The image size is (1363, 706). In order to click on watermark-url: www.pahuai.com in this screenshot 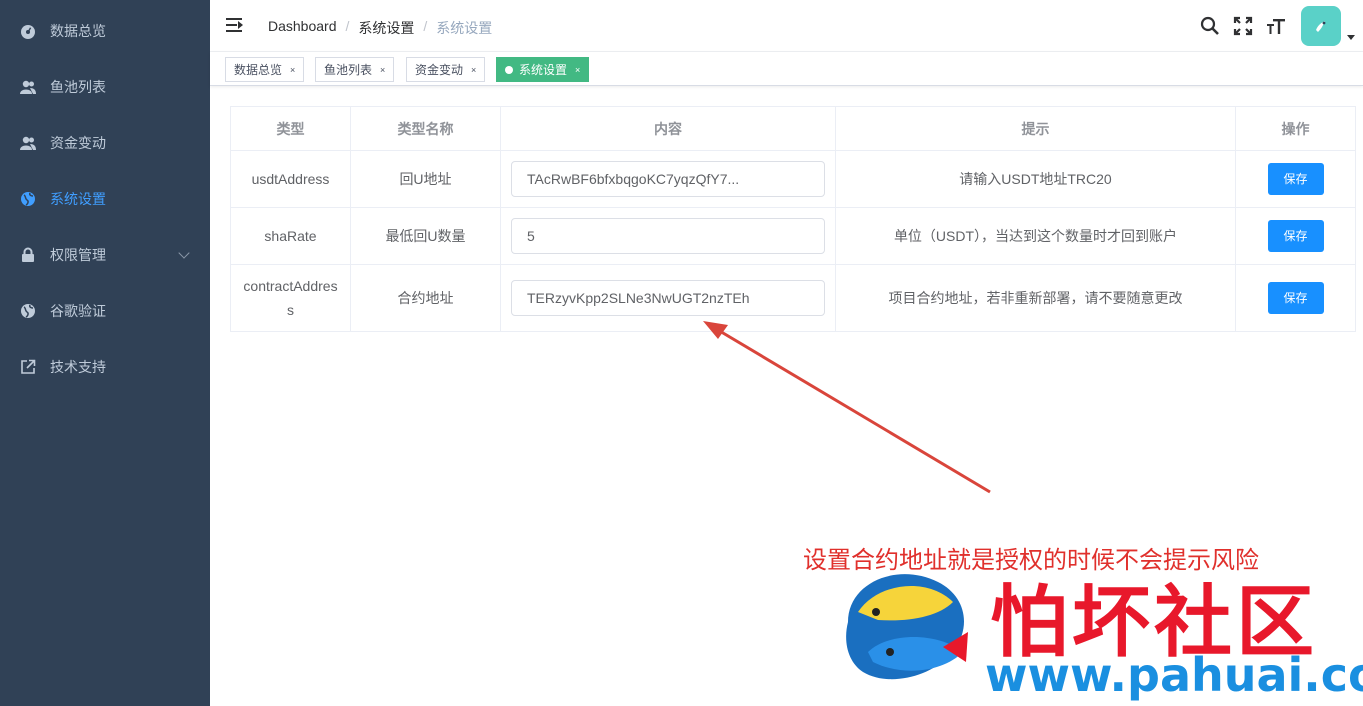, I will do `click(1174, 675)`.